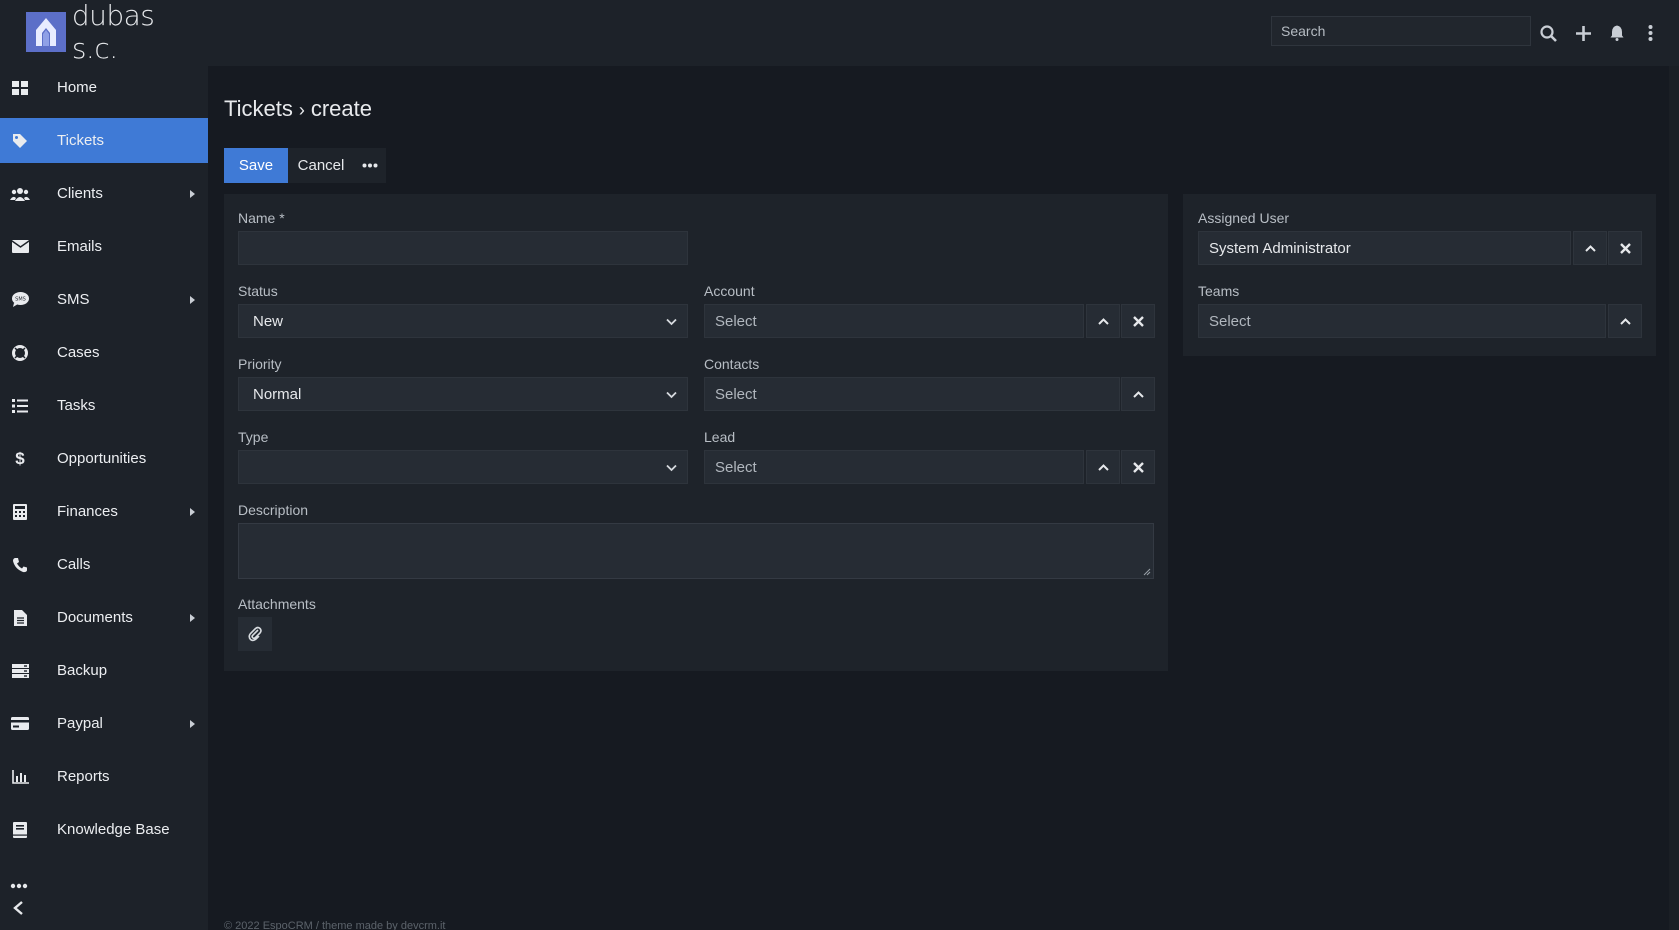 The height and width of the screenshot is (930, 1679). I want to click on attach-file-button, so click(255, 634).